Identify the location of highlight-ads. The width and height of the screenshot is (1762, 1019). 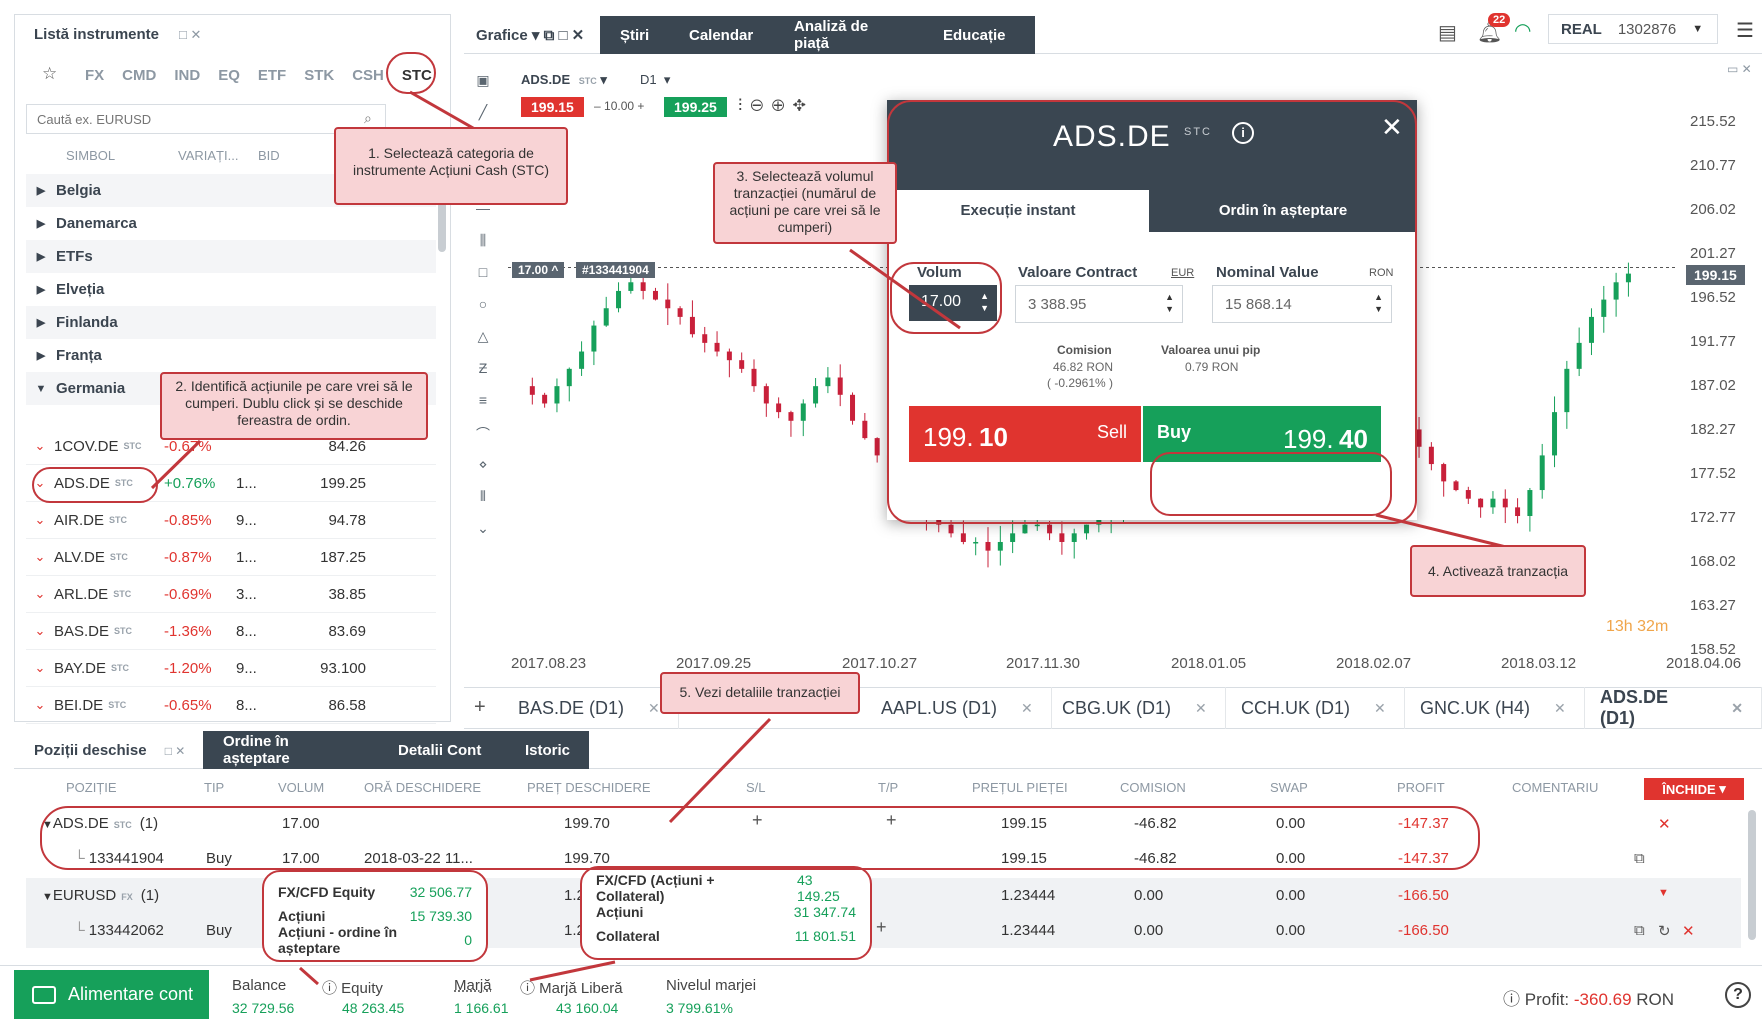
(95, 485).